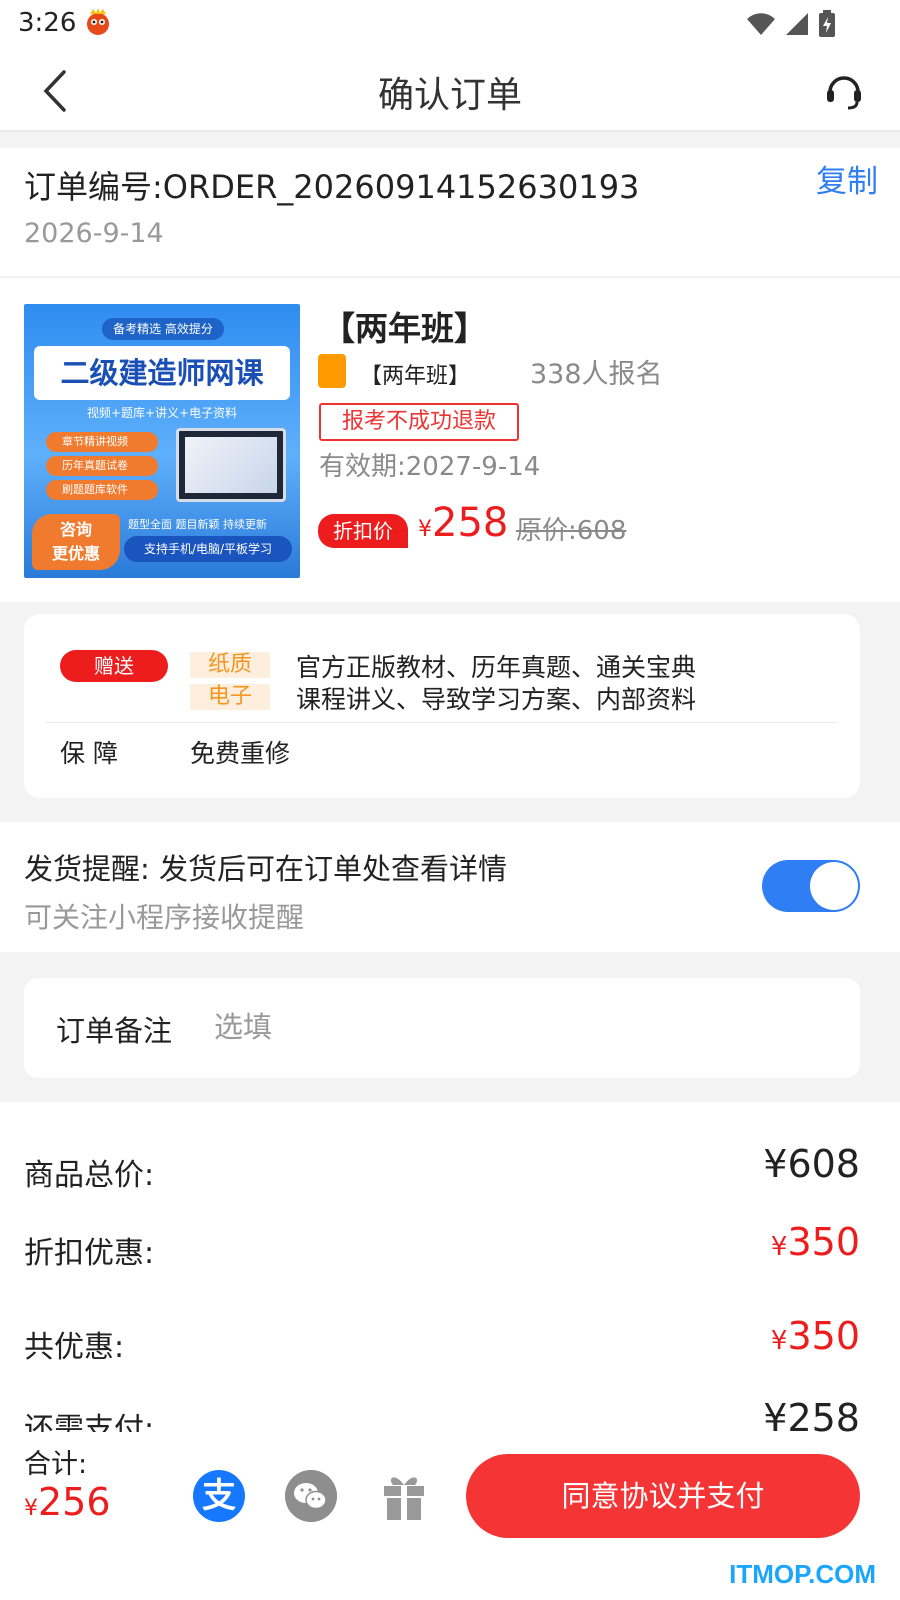 The height and width of the screenshot is (1600, 900). What do you see at coordinates (162, 373) in the screenshot?
I see `image-headline: 二级建造师网课` at bounding box center [162, 373].